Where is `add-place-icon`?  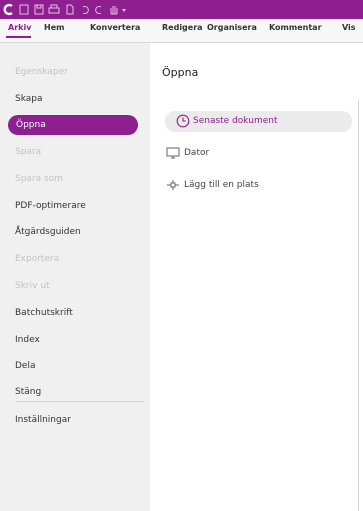 add-place-icon is located at coordinates (173, 185).